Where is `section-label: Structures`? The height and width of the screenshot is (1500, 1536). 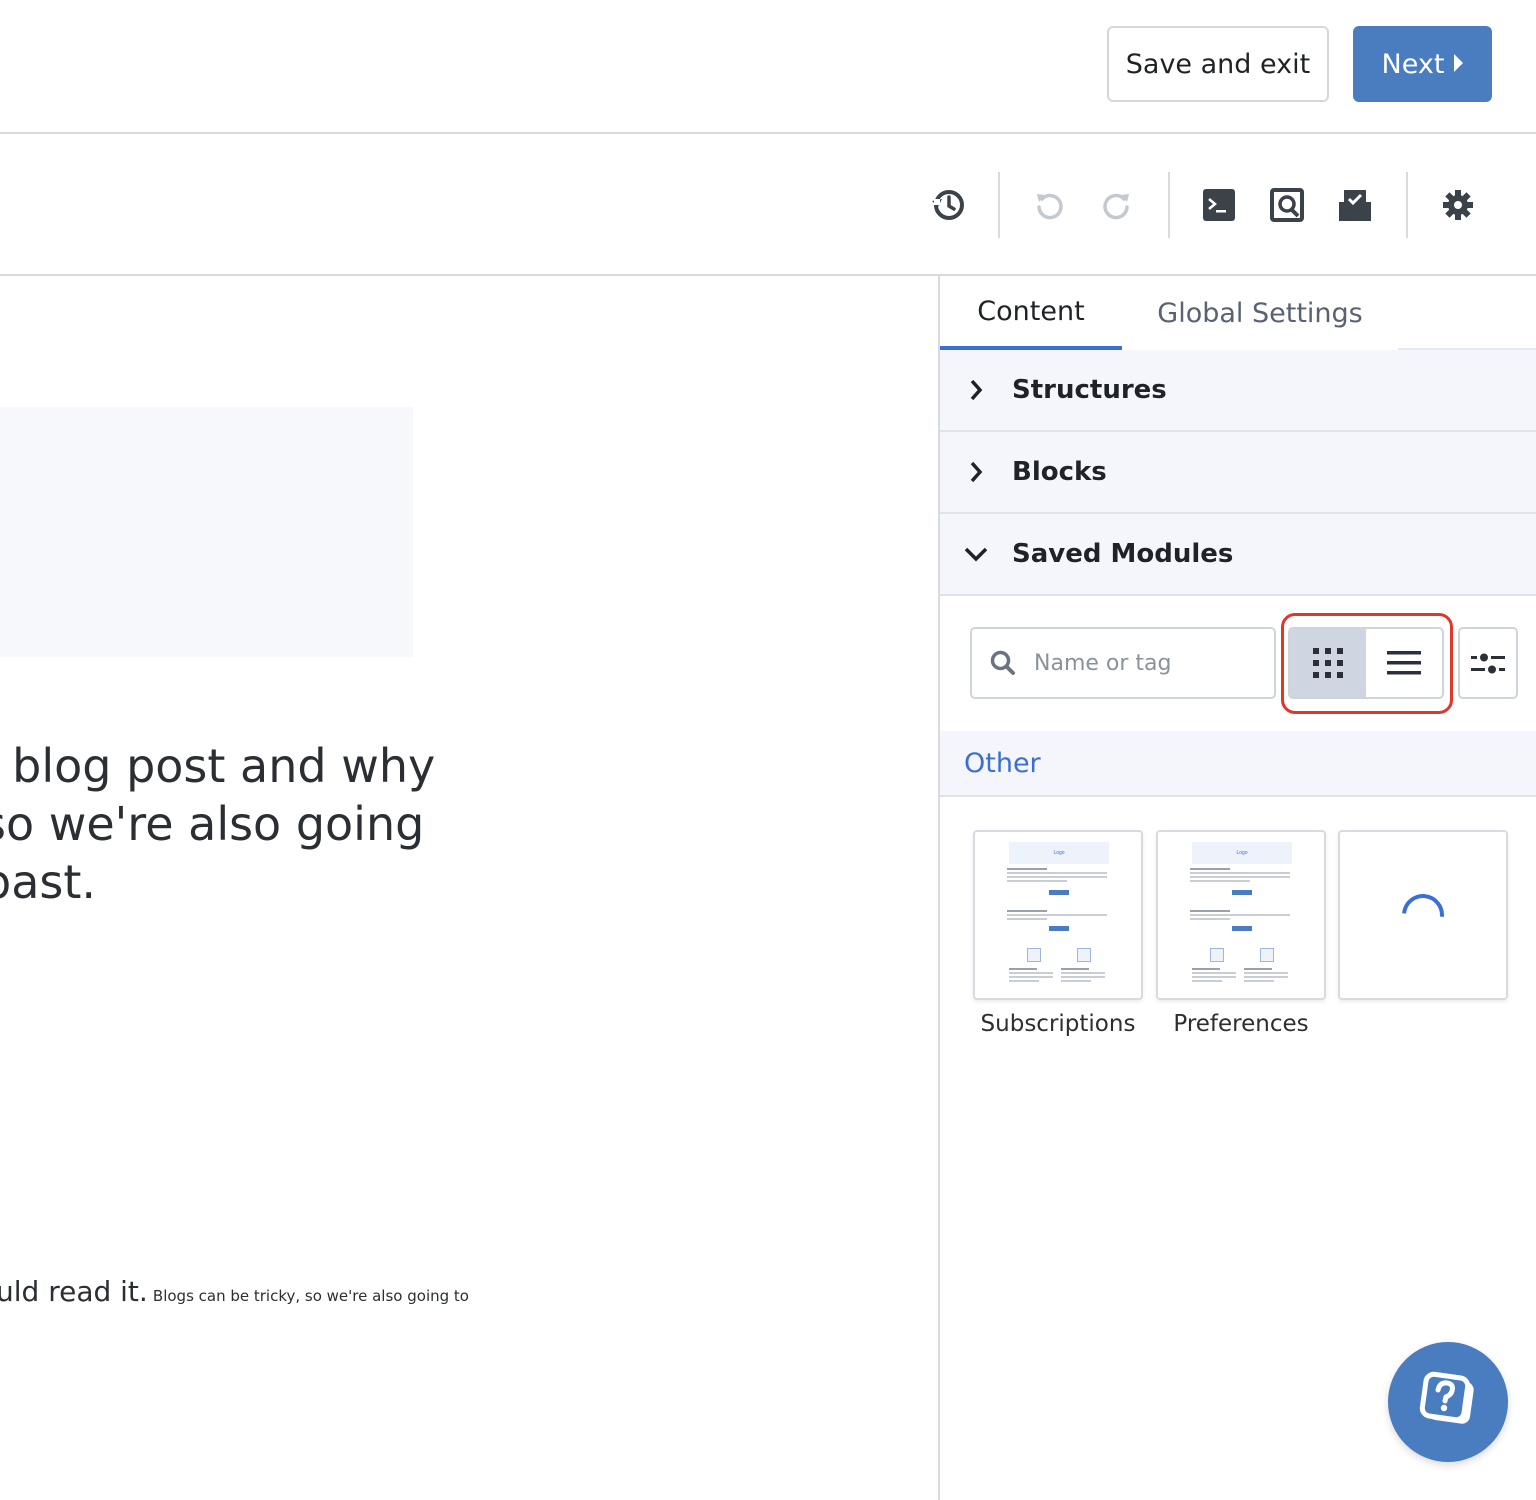
section-label: Structures is located at coordinates (1089, 390).